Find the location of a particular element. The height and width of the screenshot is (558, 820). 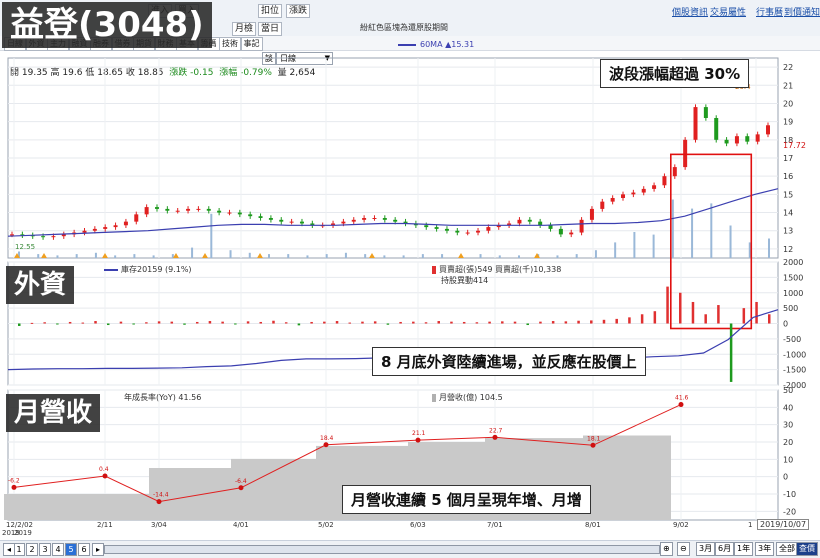

date-tick-0: 12/2/02 is located at coordinates (19, 525).